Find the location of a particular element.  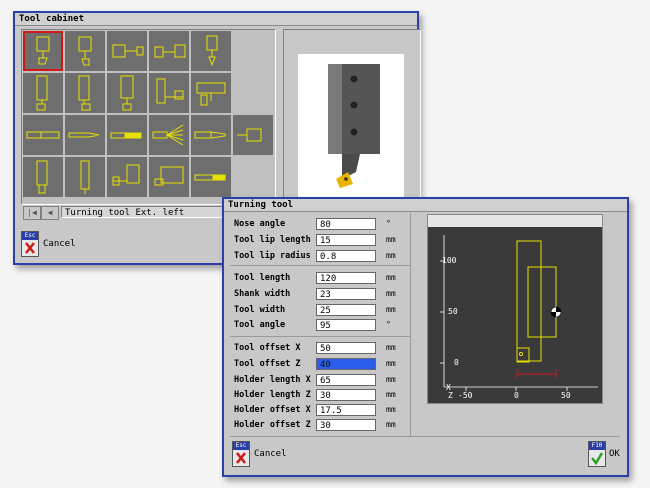

tool-angle-input: 95 is located at coordinates (346, 325).